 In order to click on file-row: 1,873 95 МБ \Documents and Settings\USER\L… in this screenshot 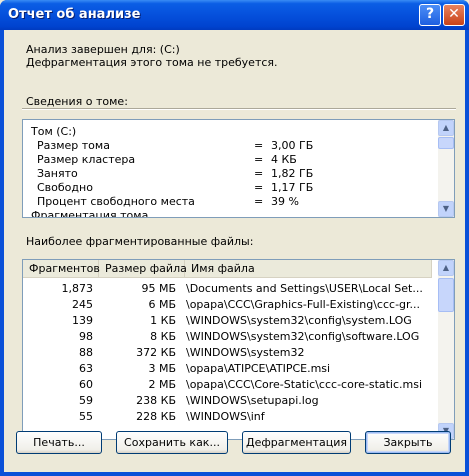, I will do `click(227, 290)`.